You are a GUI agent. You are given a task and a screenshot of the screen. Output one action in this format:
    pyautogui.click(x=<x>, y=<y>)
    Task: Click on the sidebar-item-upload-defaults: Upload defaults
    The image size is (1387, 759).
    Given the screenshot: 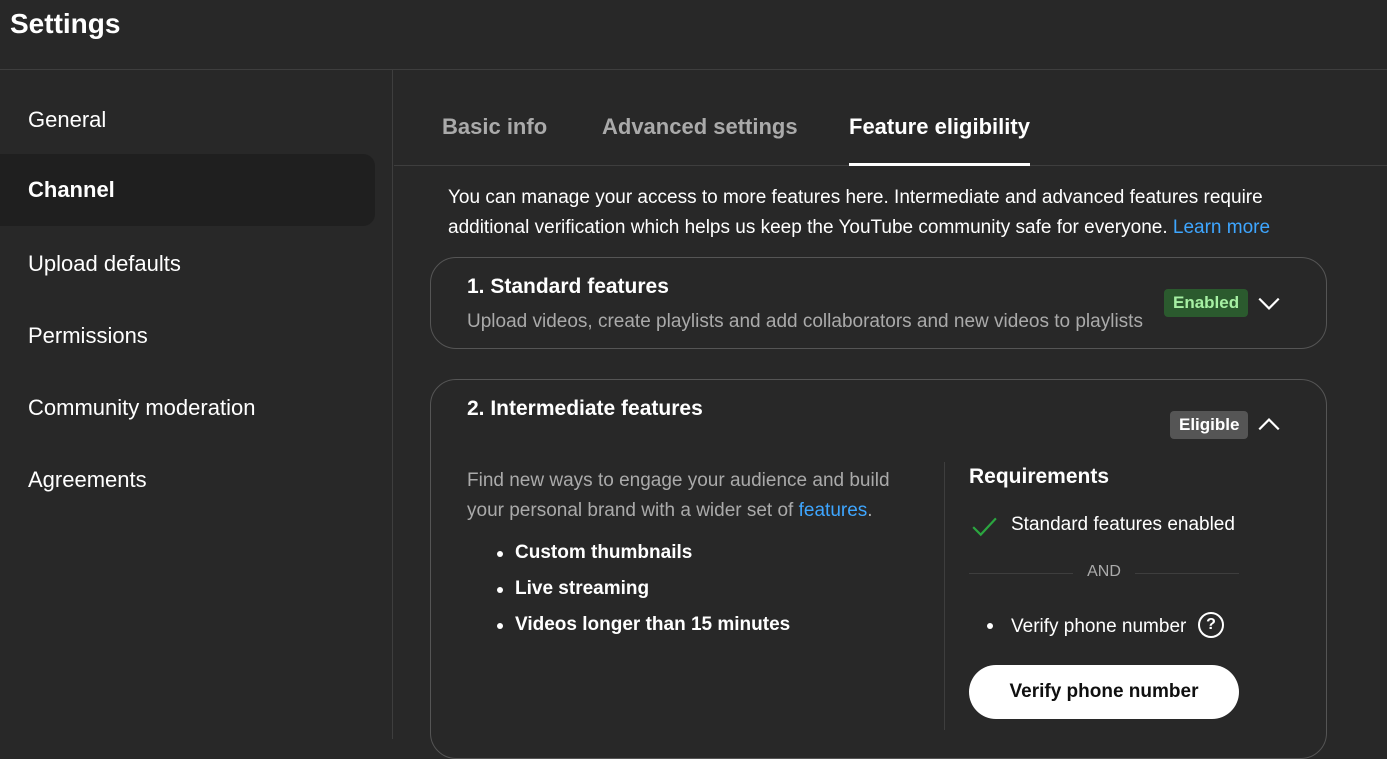 What is the action you would take?
    pyautogui.click(x=187, y=264)
    